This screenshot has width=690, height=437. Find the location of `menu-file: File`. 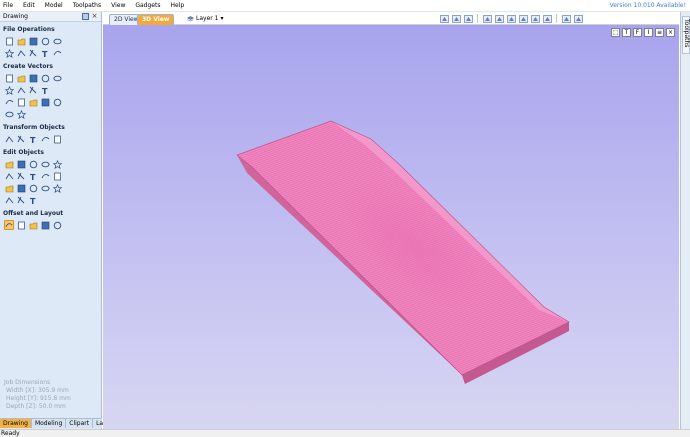

menu-file: File is located at coordinates (9, 6).